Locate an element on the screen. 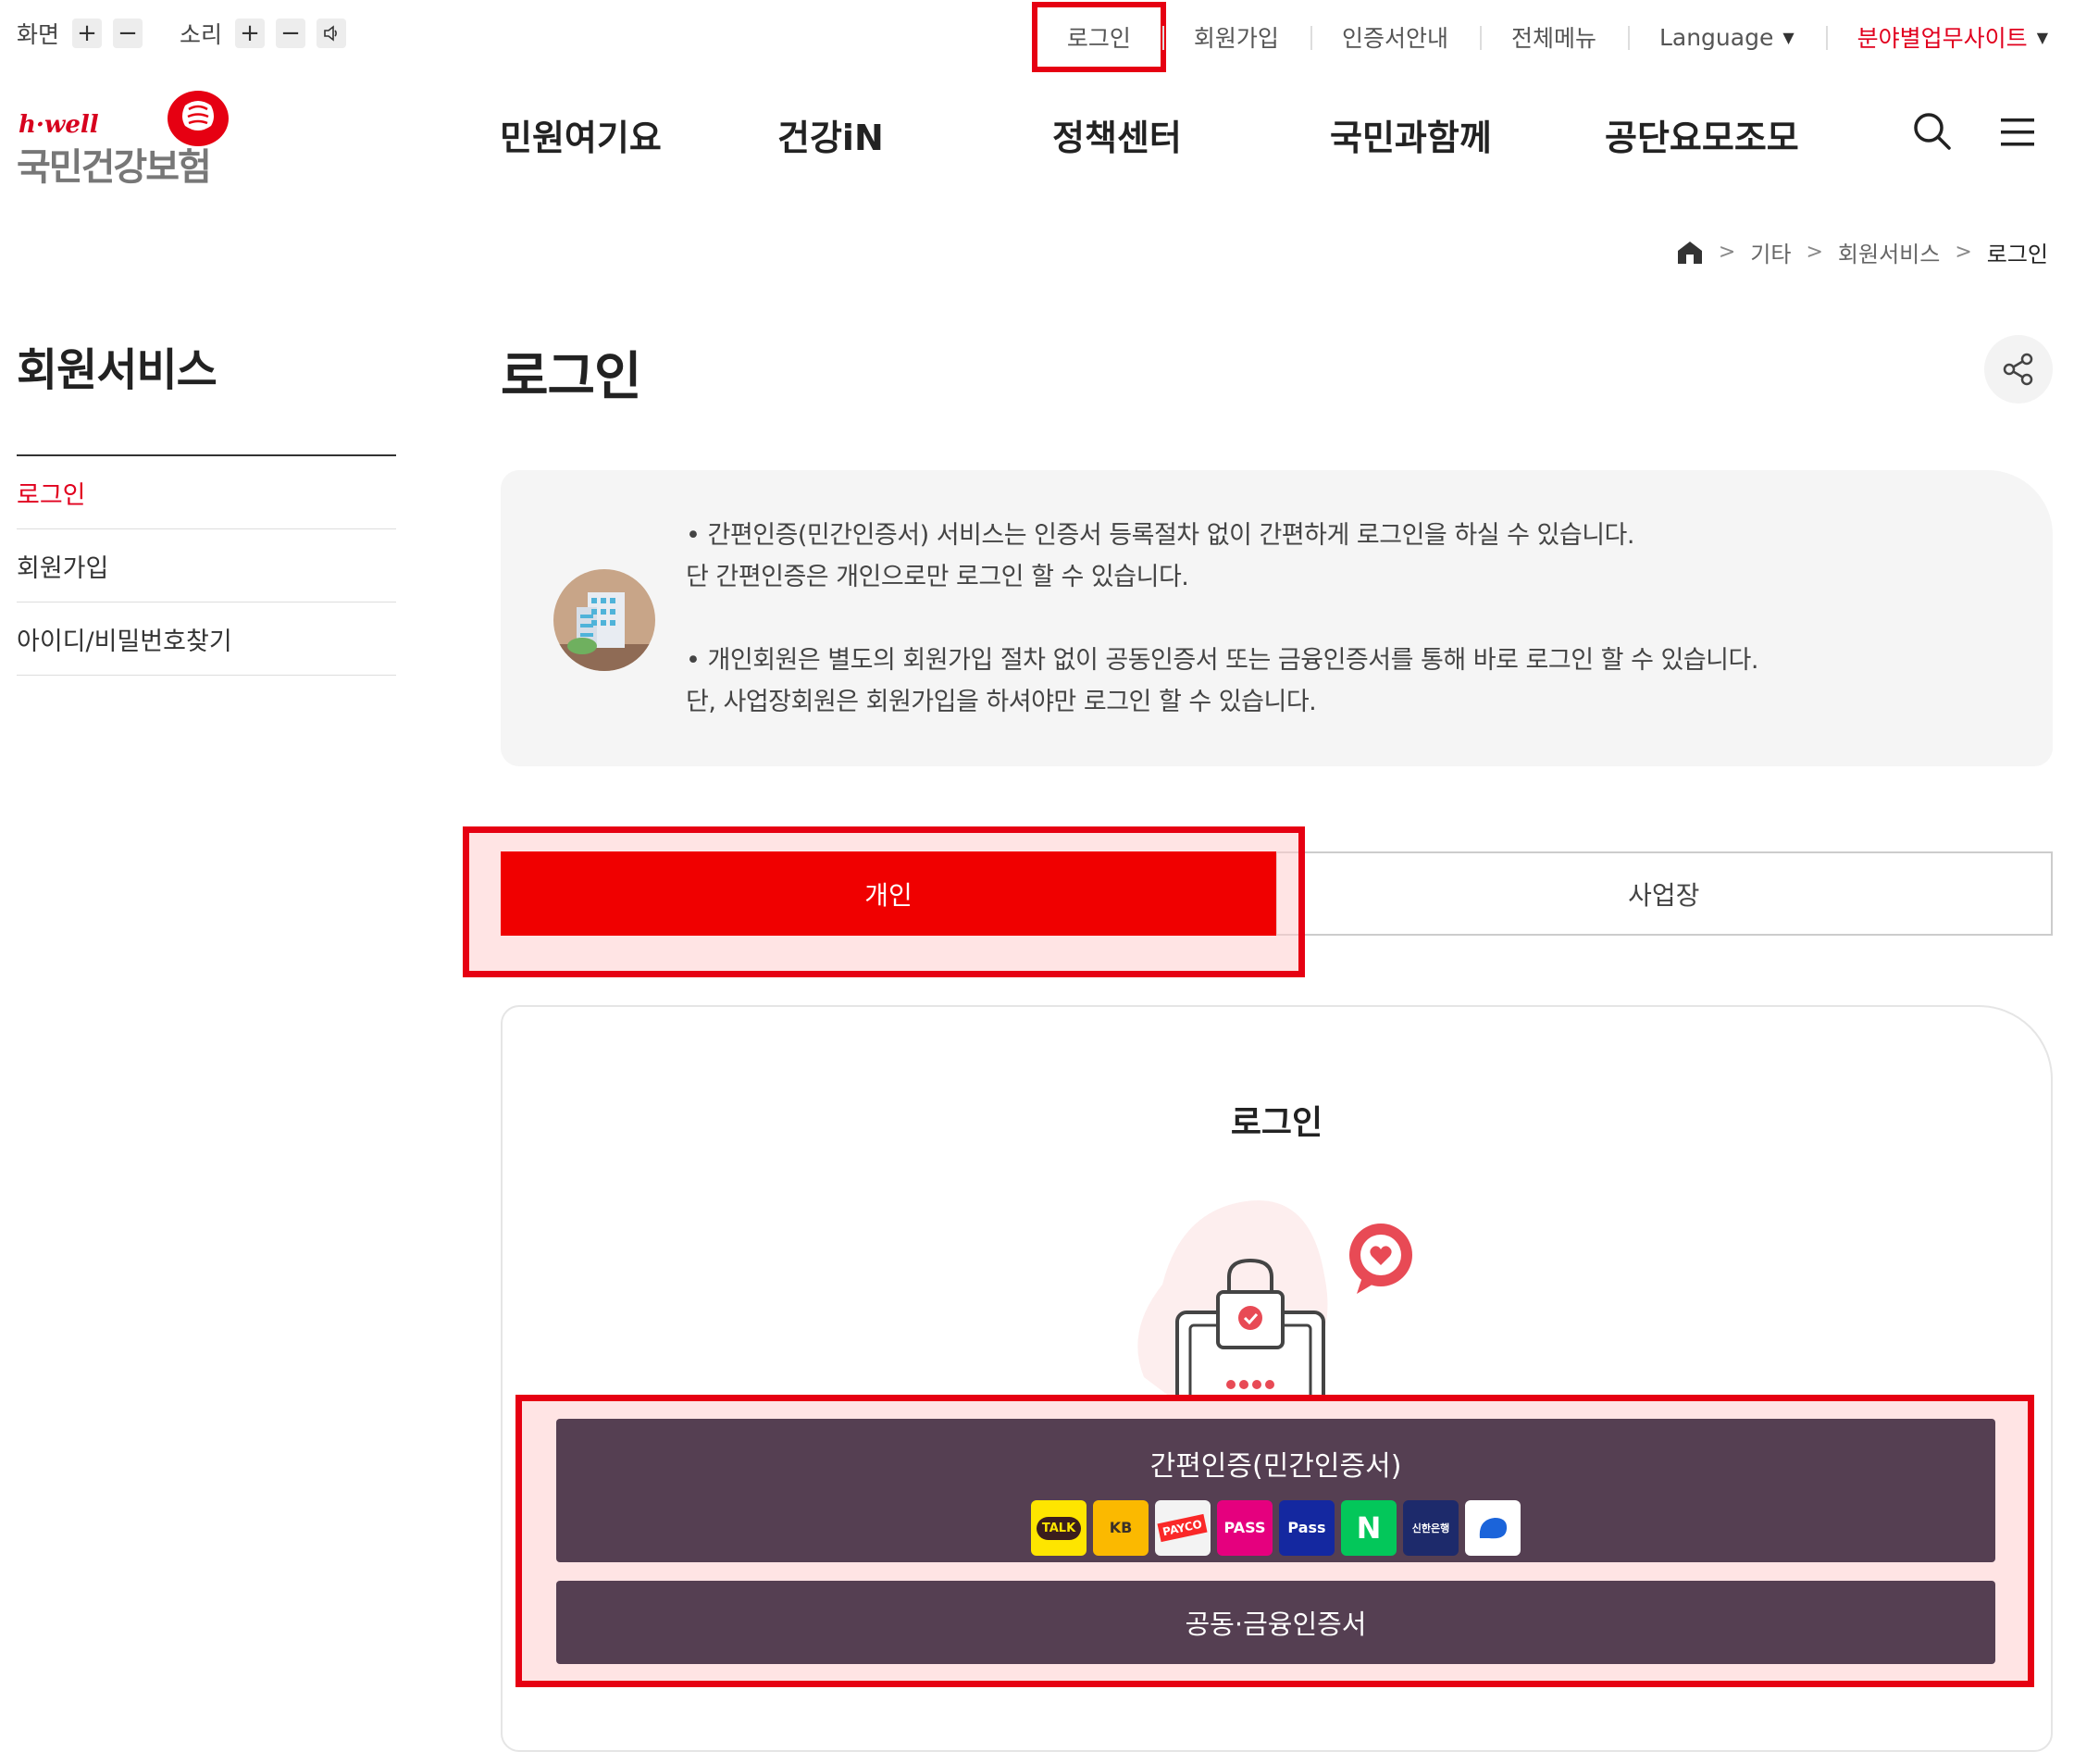  search-icon is located at coordinates (1933, 131).